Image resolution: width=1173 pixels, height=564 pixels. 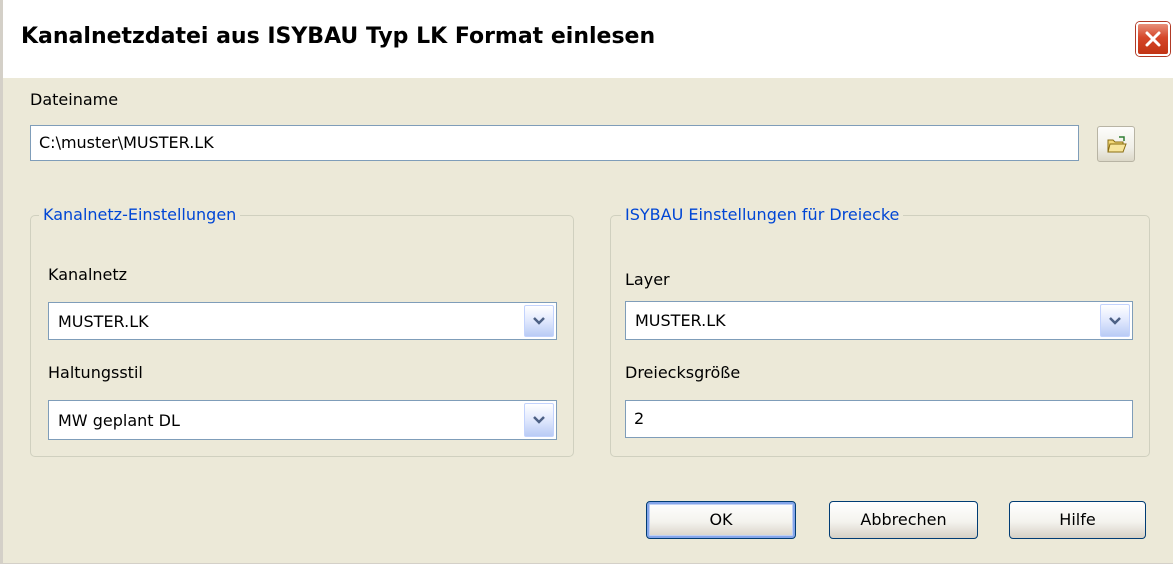 I want to click on close-icon, so click(x=1153, y=39).